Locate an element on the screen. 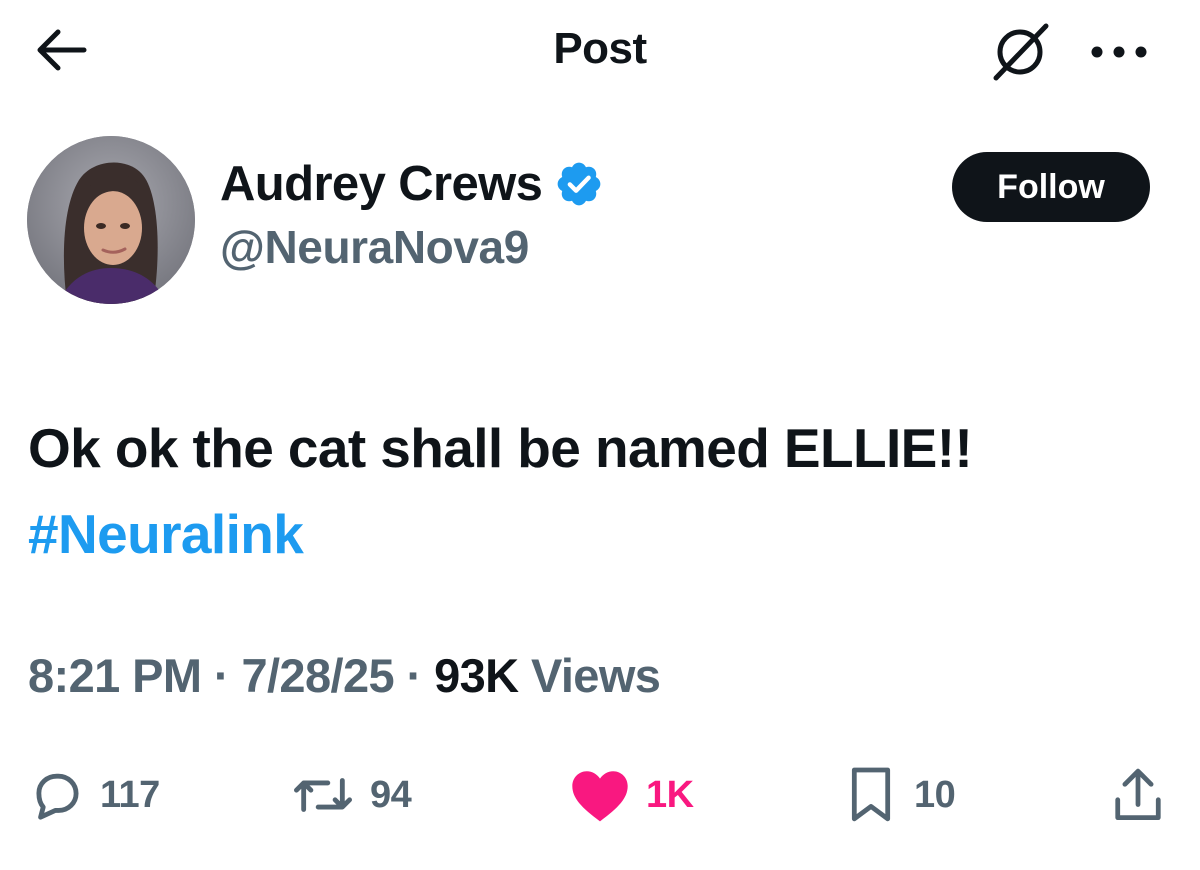 Image resolution: width=1200 pixels, height=870 pixels. reply-count: 117 is located at coordinates (130, 794).